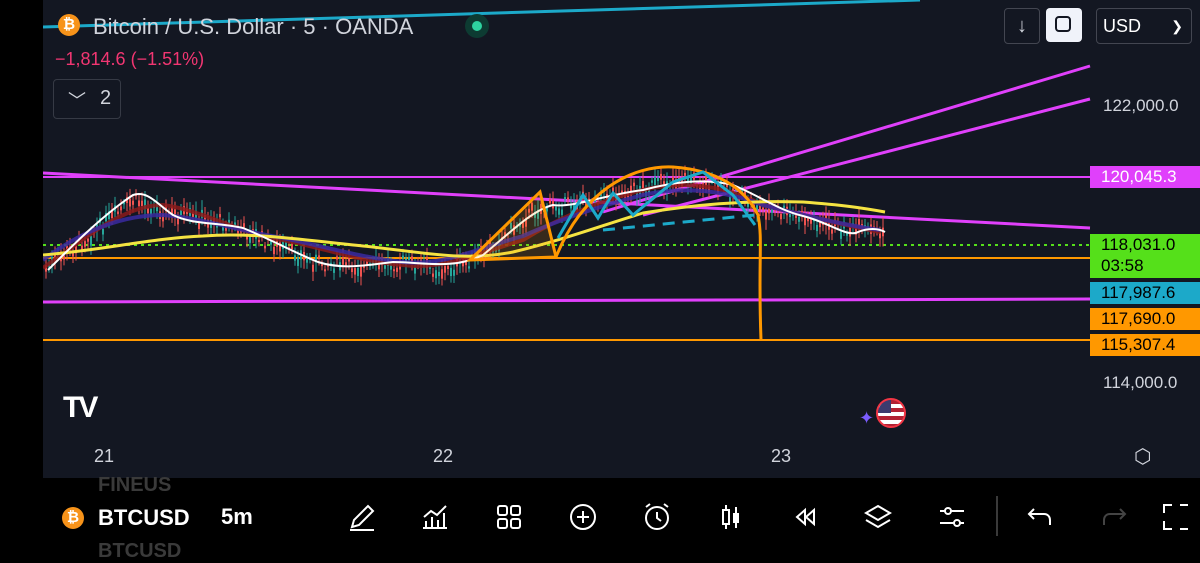  Describe the element at coordinates (1114, 517) in the screenshot. I see `redo-icon` at that location.